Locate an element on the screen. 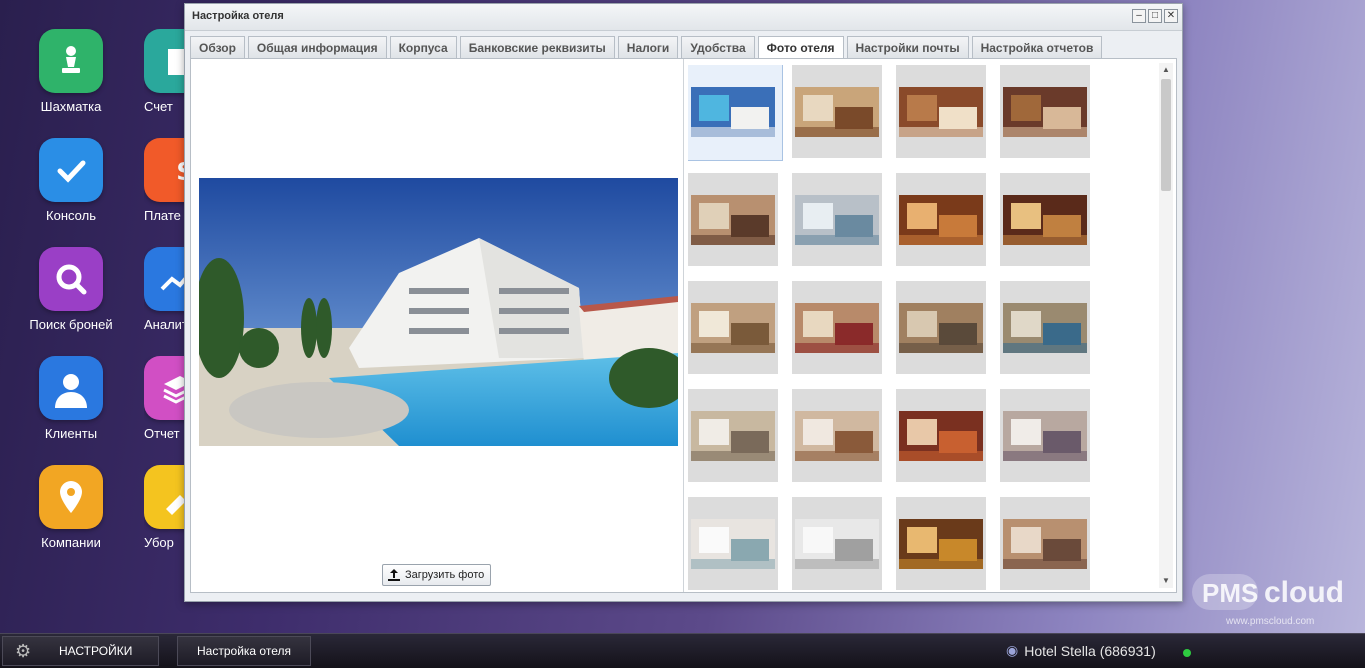 This screenshot has height=668, width=1365. desktop-icon-chessboard: Шахматка is located at coordinates (71, 71).